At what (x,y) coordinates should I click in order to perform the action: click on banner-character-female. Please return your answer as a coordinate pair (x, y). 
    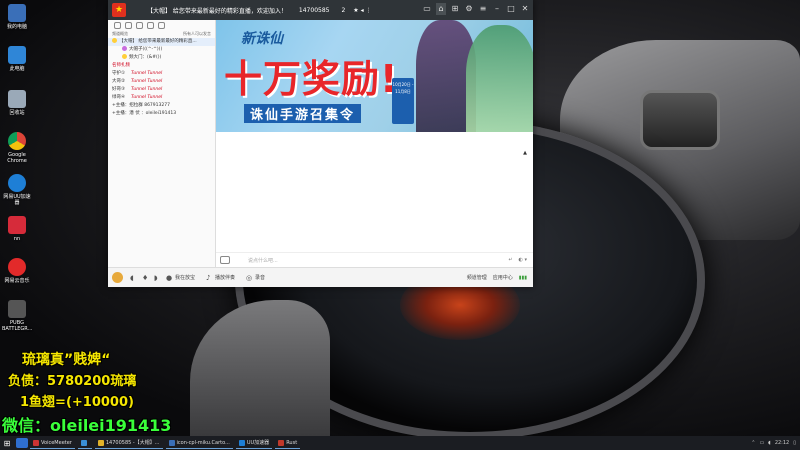
    Looking at the image, I should click on (499, 78).